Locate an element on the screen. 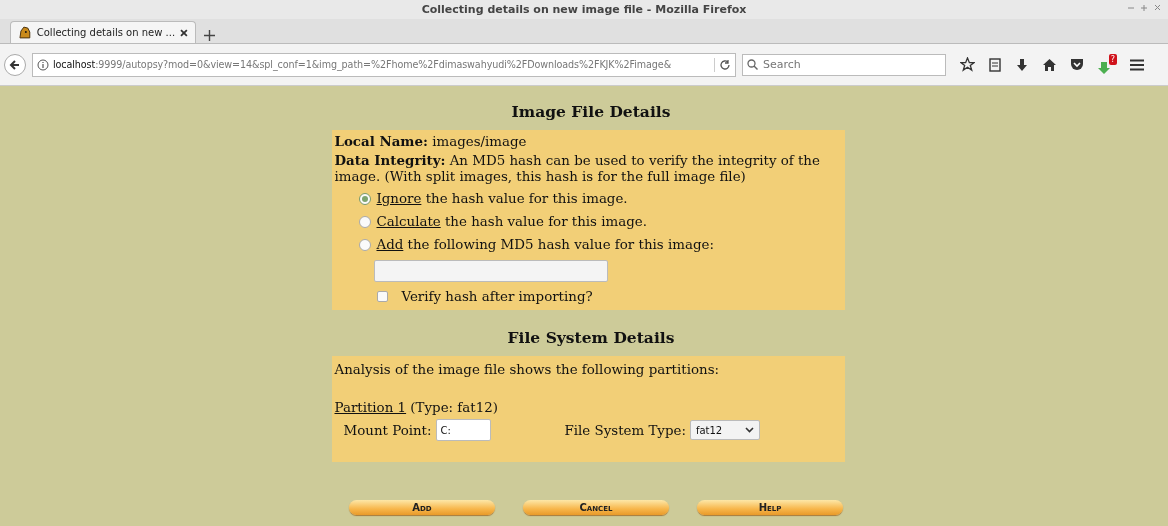 The image size is (1168, 526). section-heading: File System Details is located at coordinates (591, 337).